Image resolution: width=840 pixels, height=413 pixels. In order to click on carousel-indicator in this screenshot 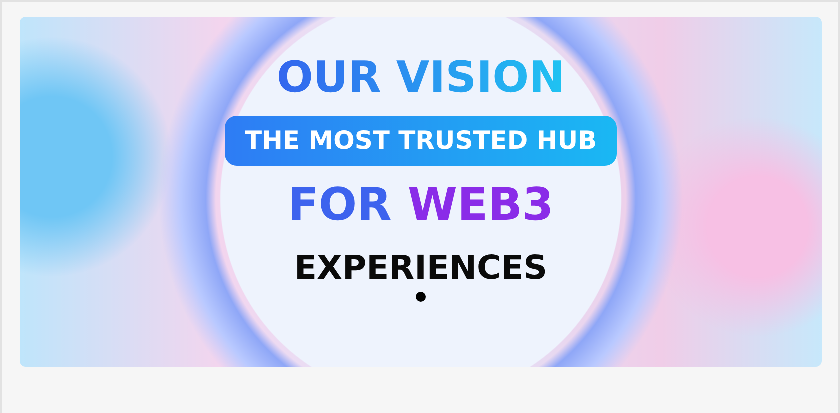, I will do `click(421, 297)`.